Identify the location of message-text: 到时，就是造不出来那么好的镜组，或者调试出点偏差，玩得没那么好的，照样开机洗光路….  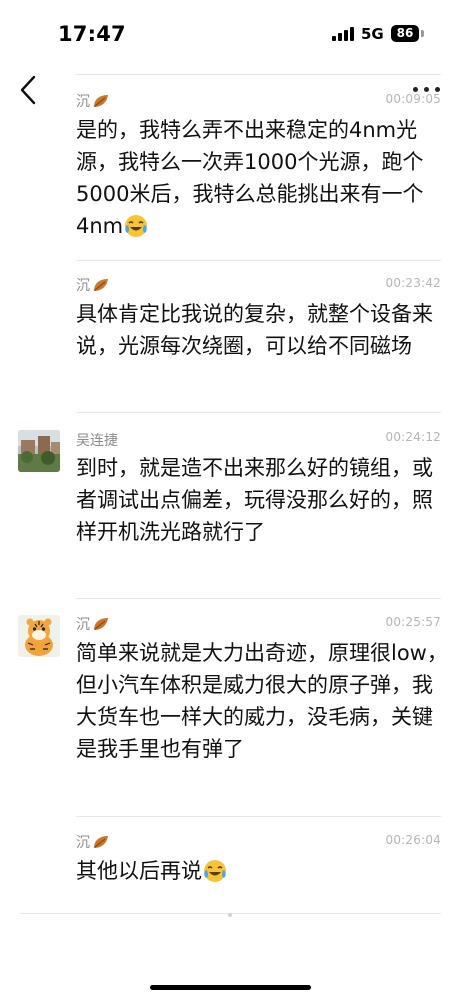
(254, 500).